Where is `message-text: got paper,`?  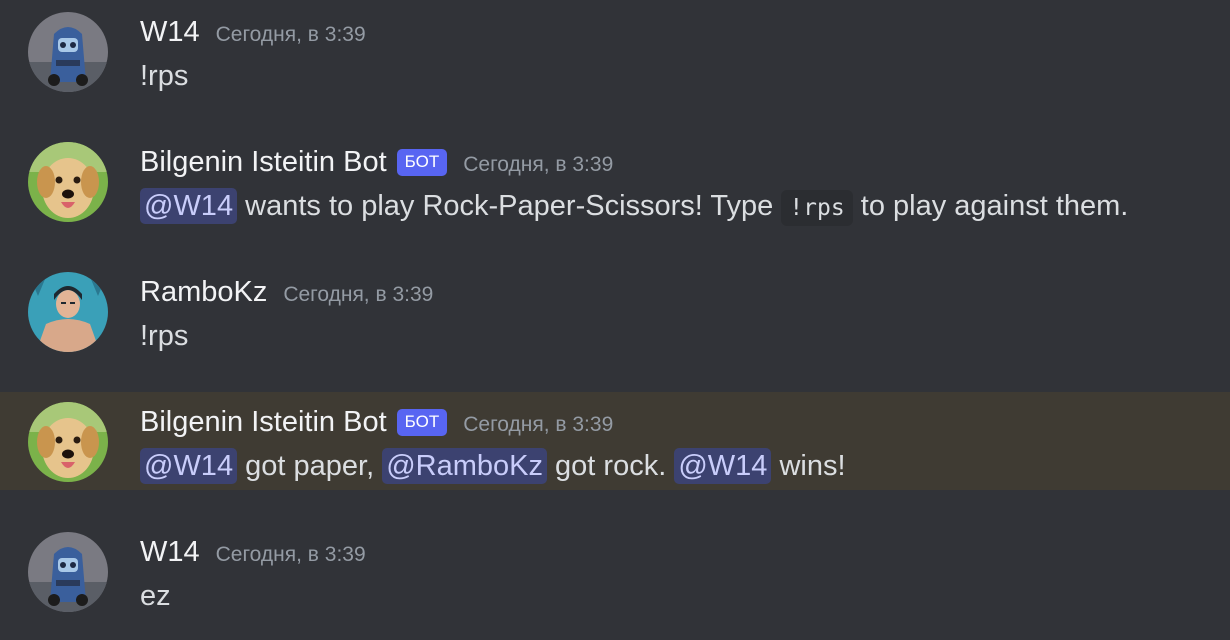
message-text: got paper, is located at coordinates (310, 466).